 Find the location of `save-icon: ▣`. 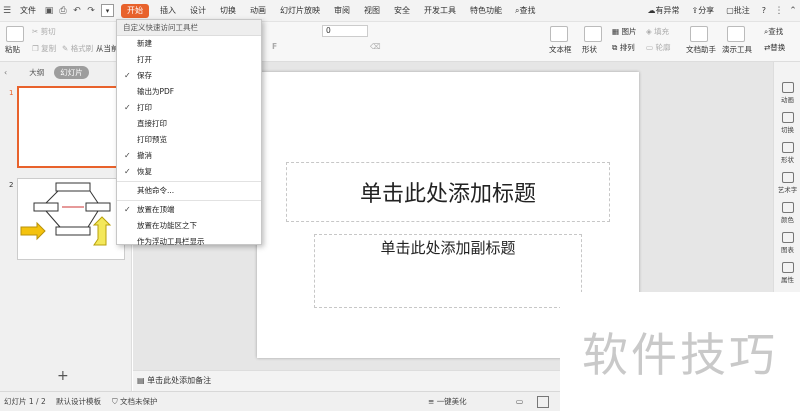

save-icon: ▣ is located at coordinates (49, 11).